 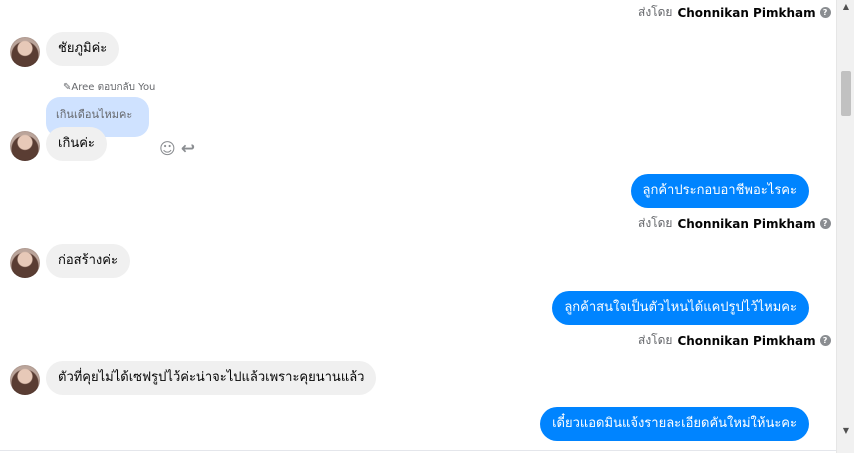 What do you see at coordinates (76, 144) in the screenshot?
I see `incoming-message: เกินค่ะ` at bounding box center [76, 144].